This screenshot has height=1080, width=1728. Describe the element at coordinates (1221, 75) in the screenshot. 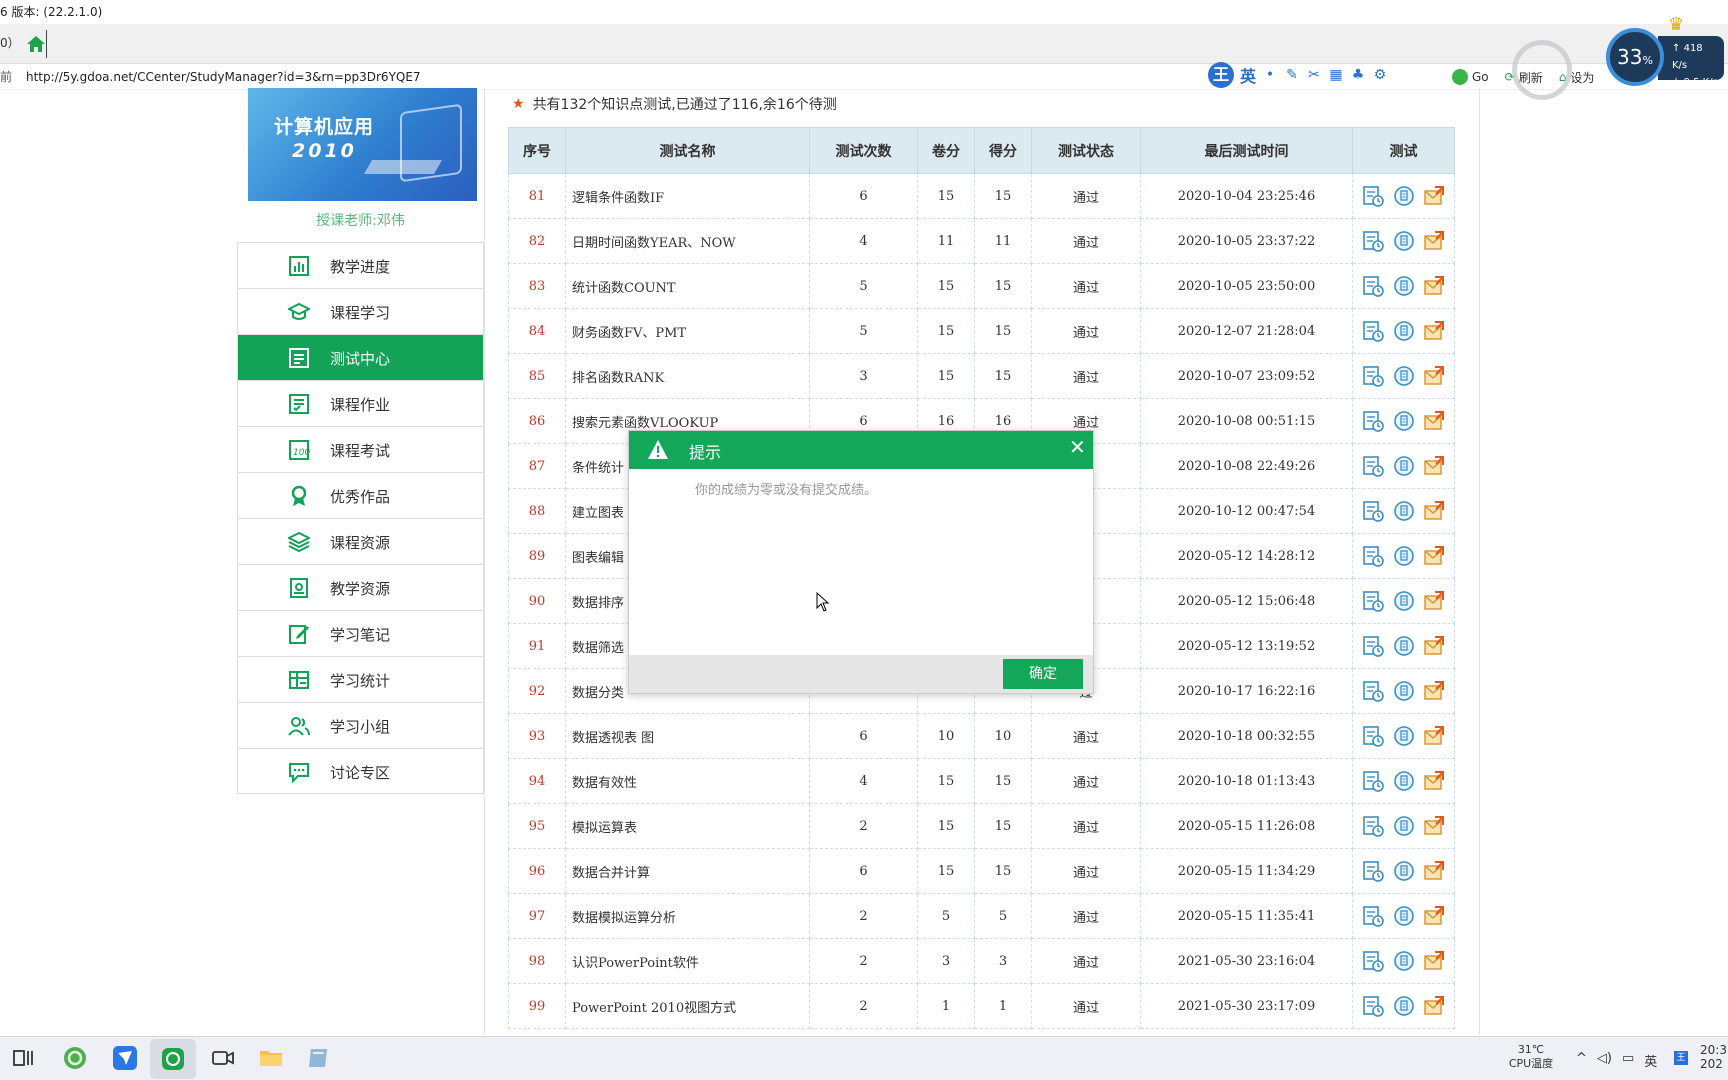

I see `ime-logo: 王` at that location.